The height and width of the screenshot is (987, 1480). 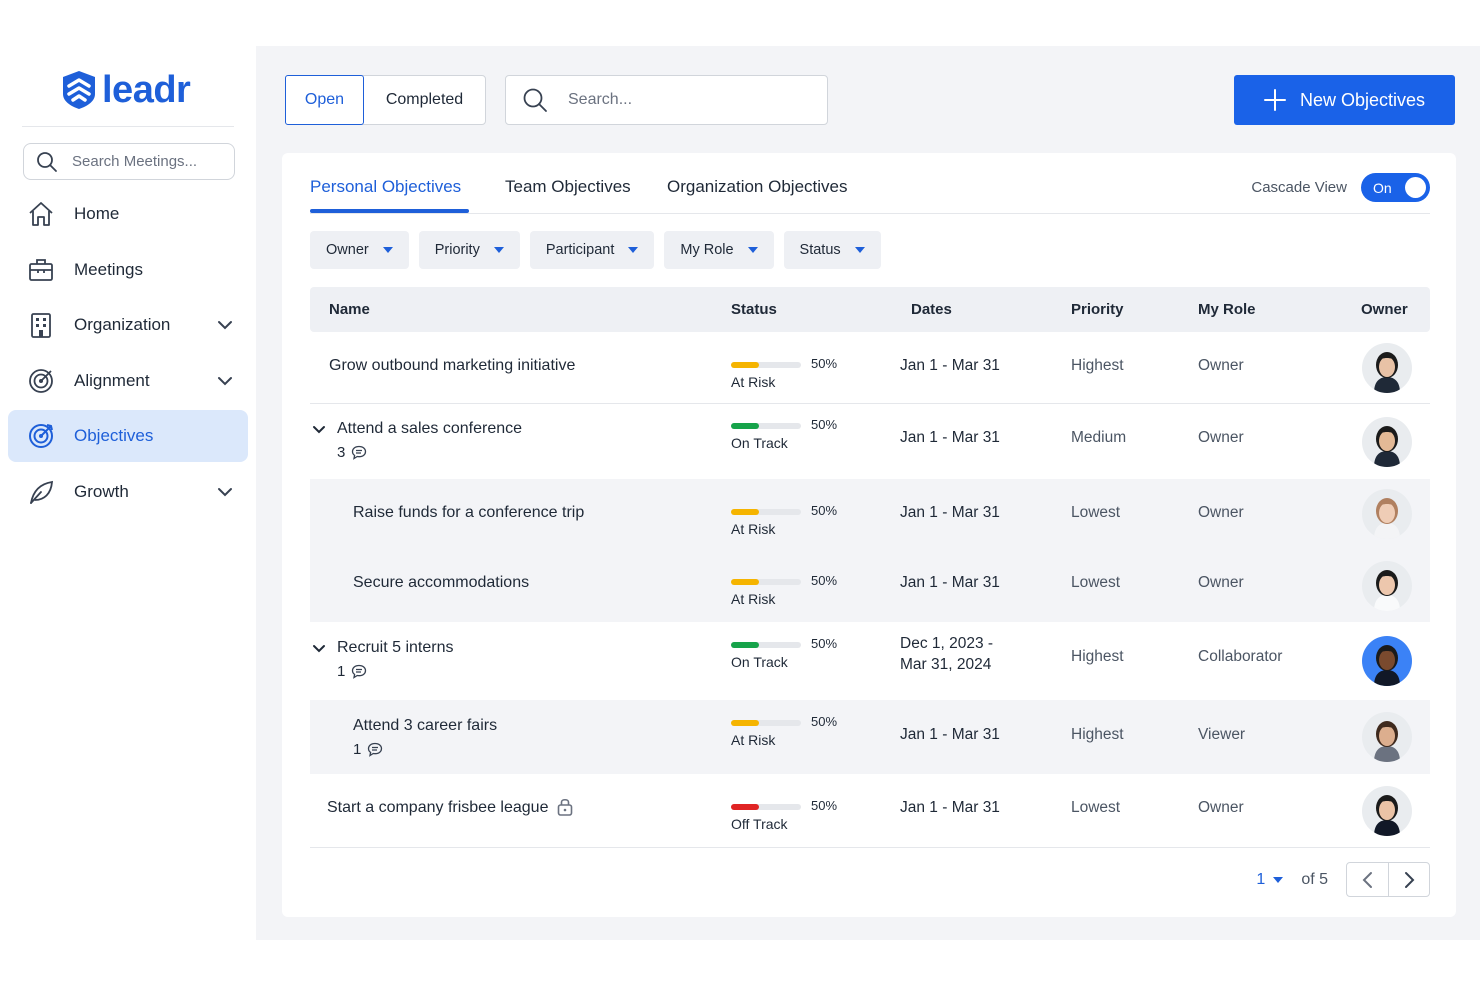 What do you see at coordinates (1097, 309) in the screenshot?
I see `column-header-priority: Priority` at bounding box center [1097, 309].